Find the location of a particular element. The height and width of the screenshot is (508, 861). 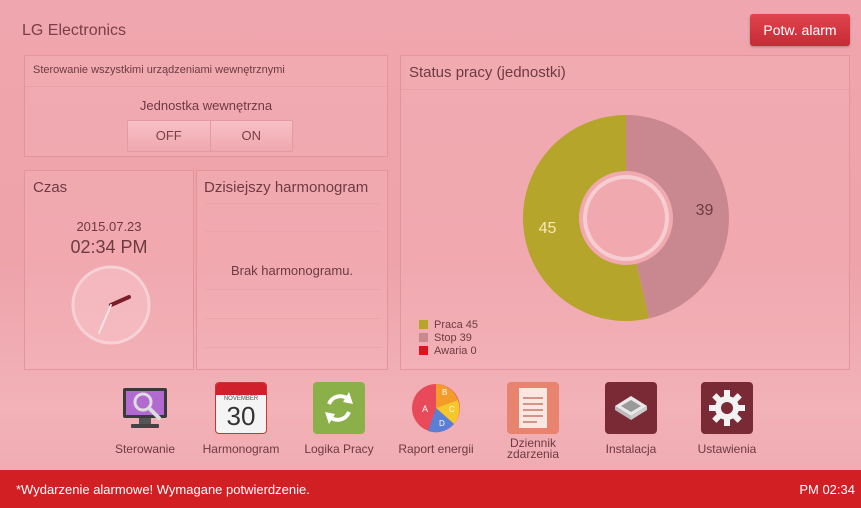

chart-legend: Praca 45 Stop 39 Awaria 0 is located at coordinates (448, 337).